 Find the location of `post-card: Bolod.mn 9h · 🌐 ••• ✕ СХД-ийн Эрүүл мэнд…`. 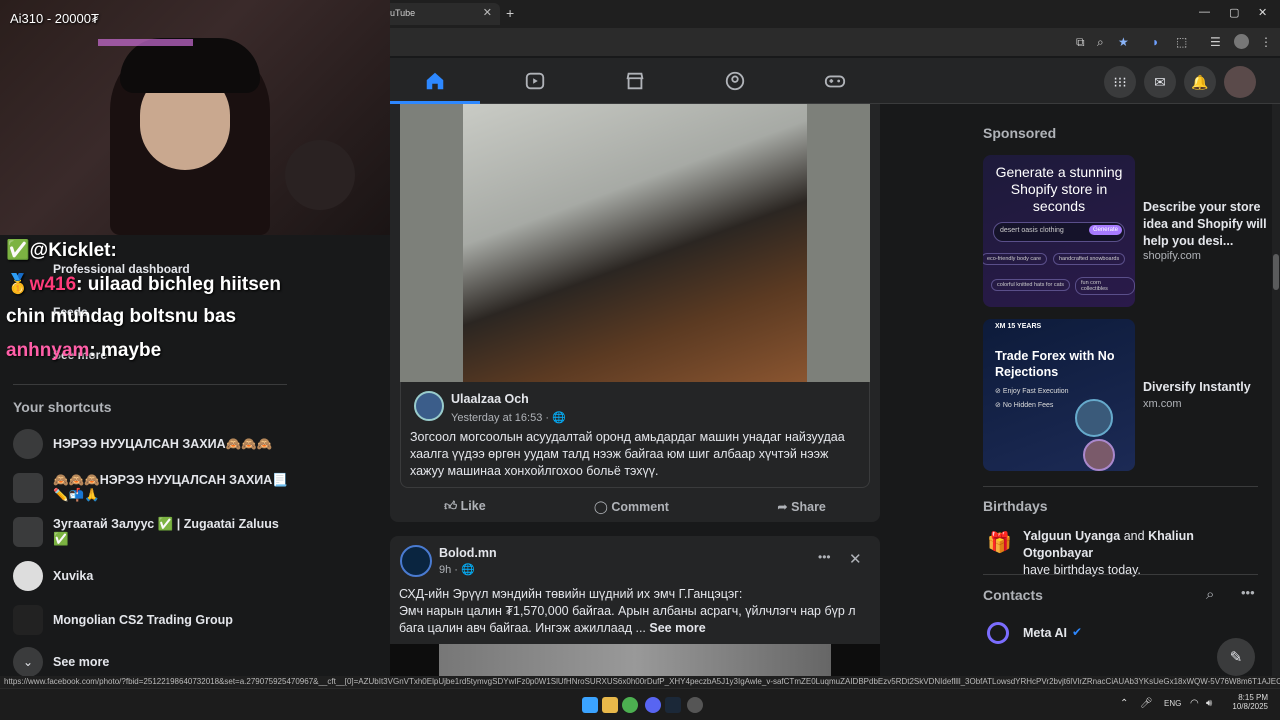

post-card: Bolod.mn 9h · 🌐 ••• ✕ СХД-ийн Эрүүл мэнд… is located at coordinates (635, 606).